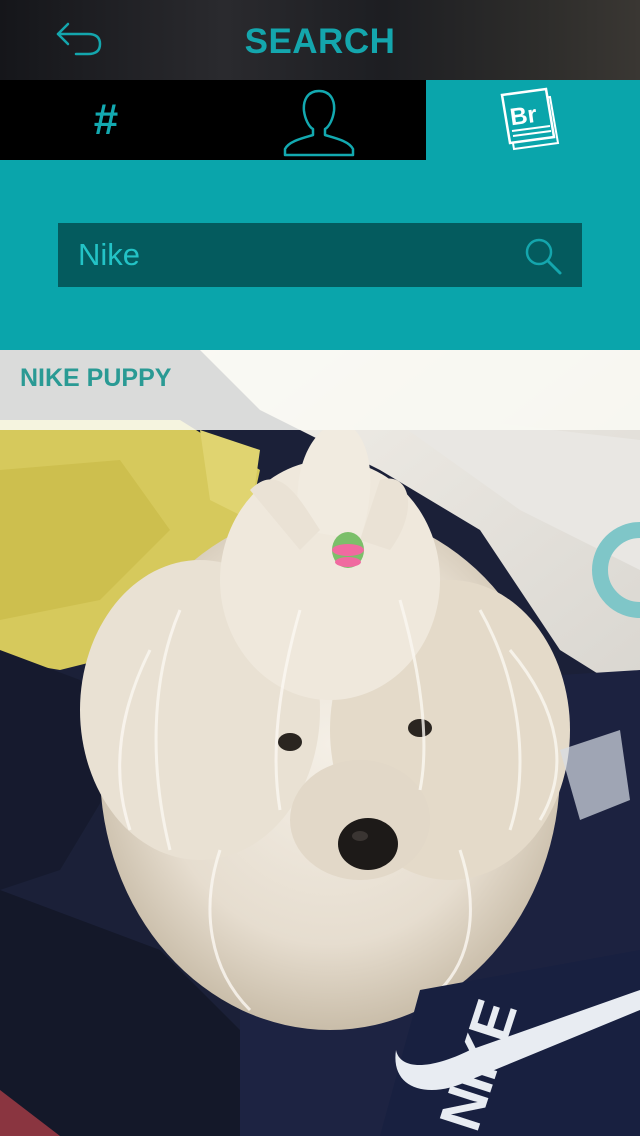 This screenshot has height=1136, width=640. Describe the element at coordinates (523, 116) in the screenshot. I see `brand-br-text: Br` at that location.